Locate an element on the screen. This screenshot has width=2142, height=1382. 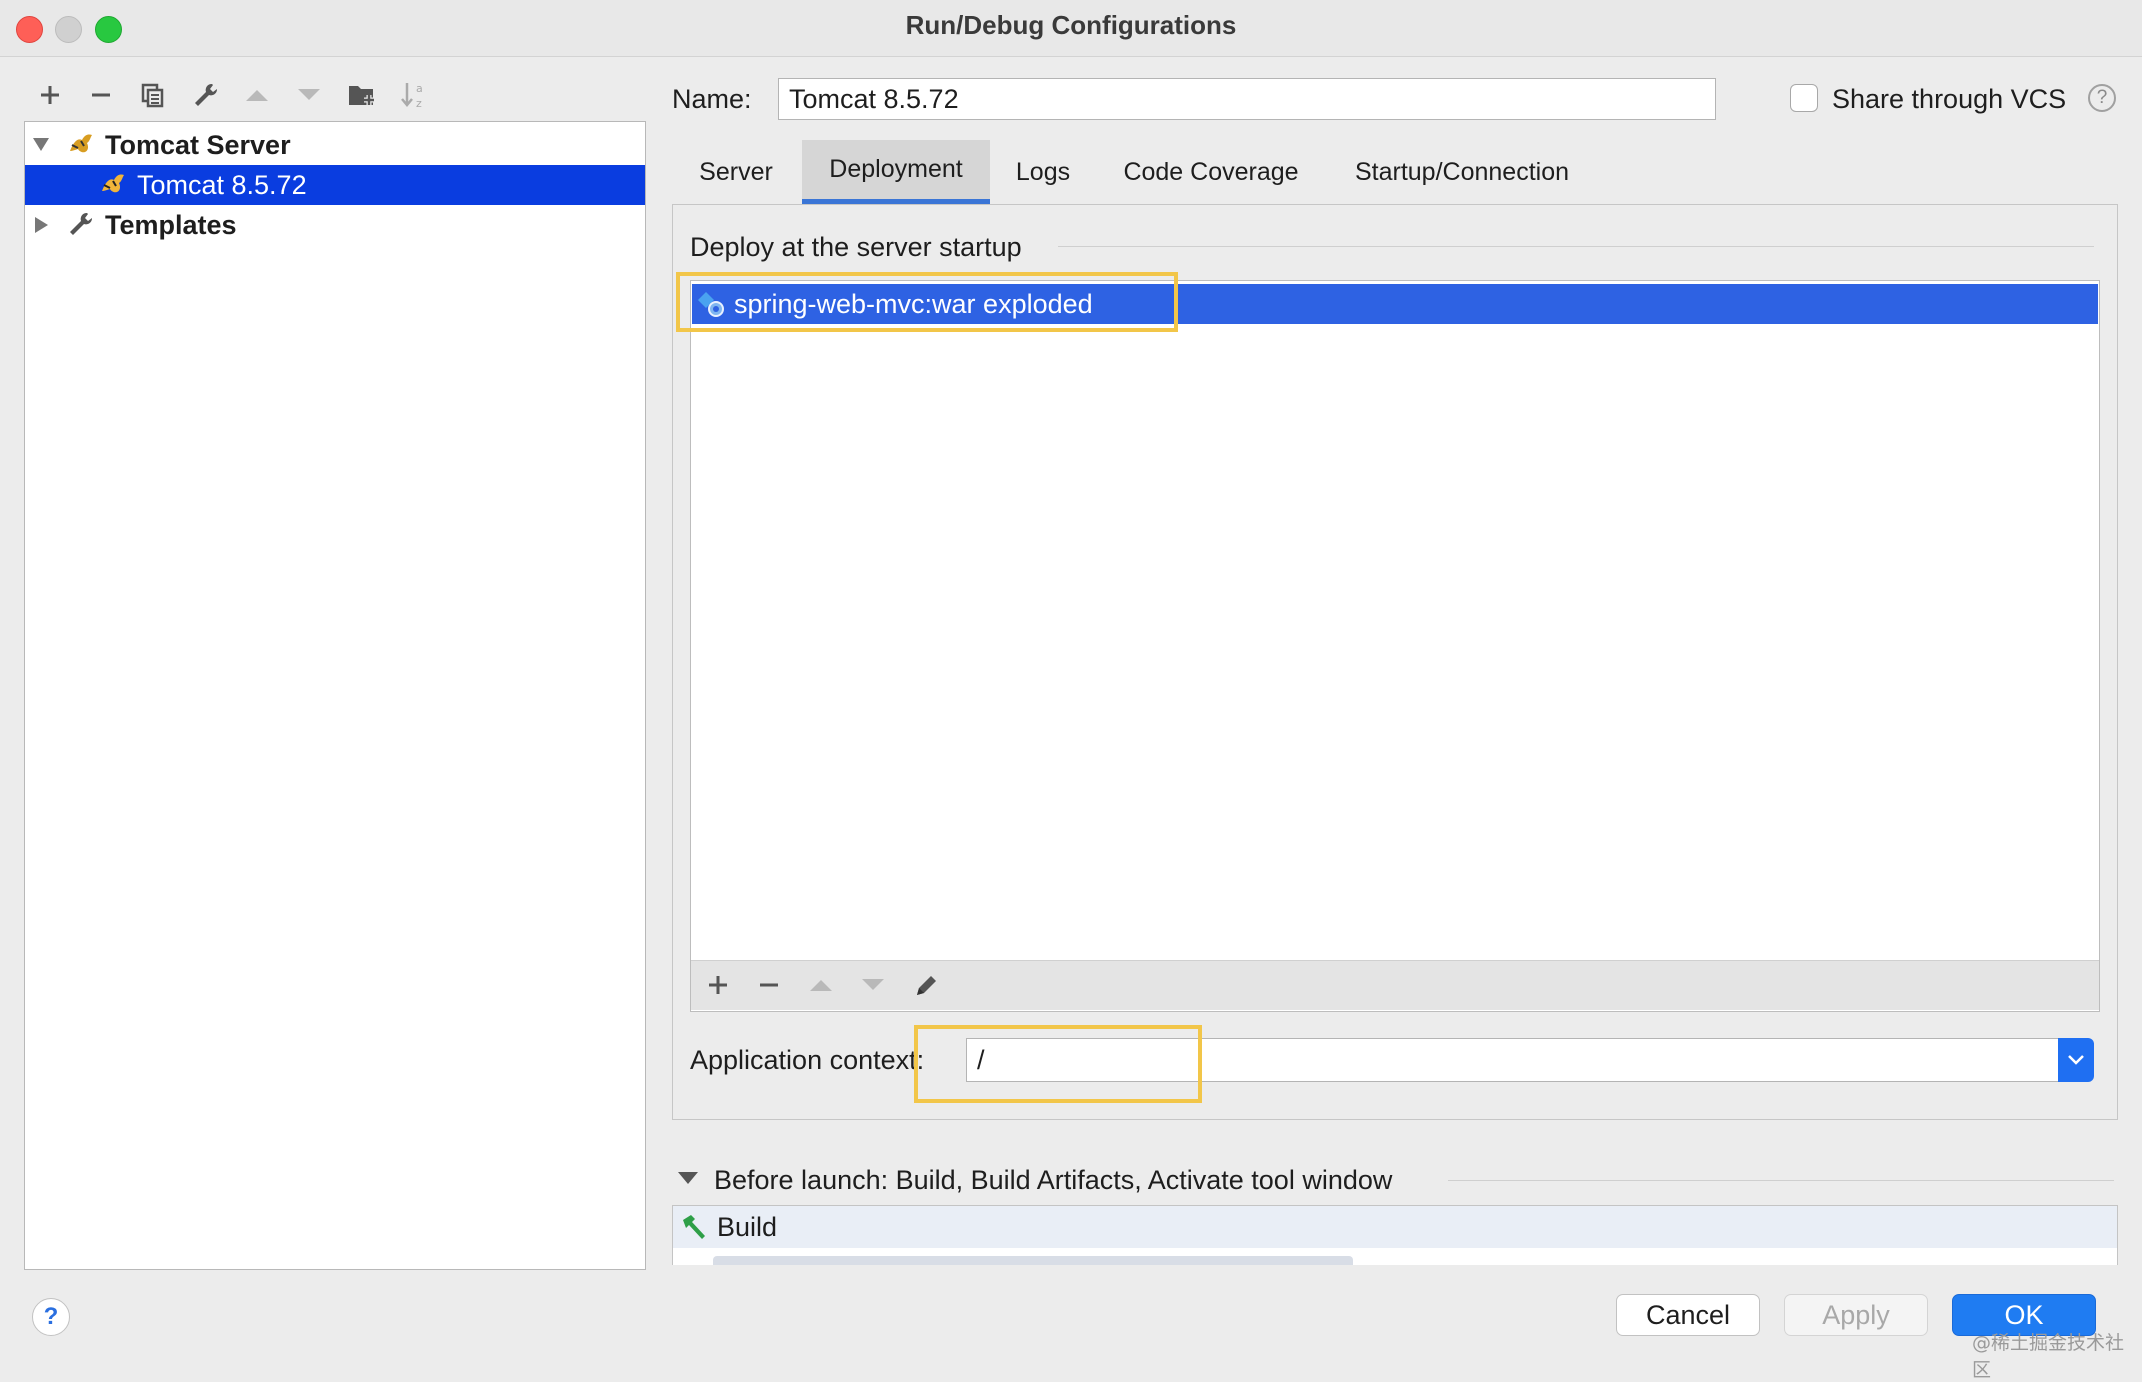
hammer-icon is located at coordinates (694, 1227).